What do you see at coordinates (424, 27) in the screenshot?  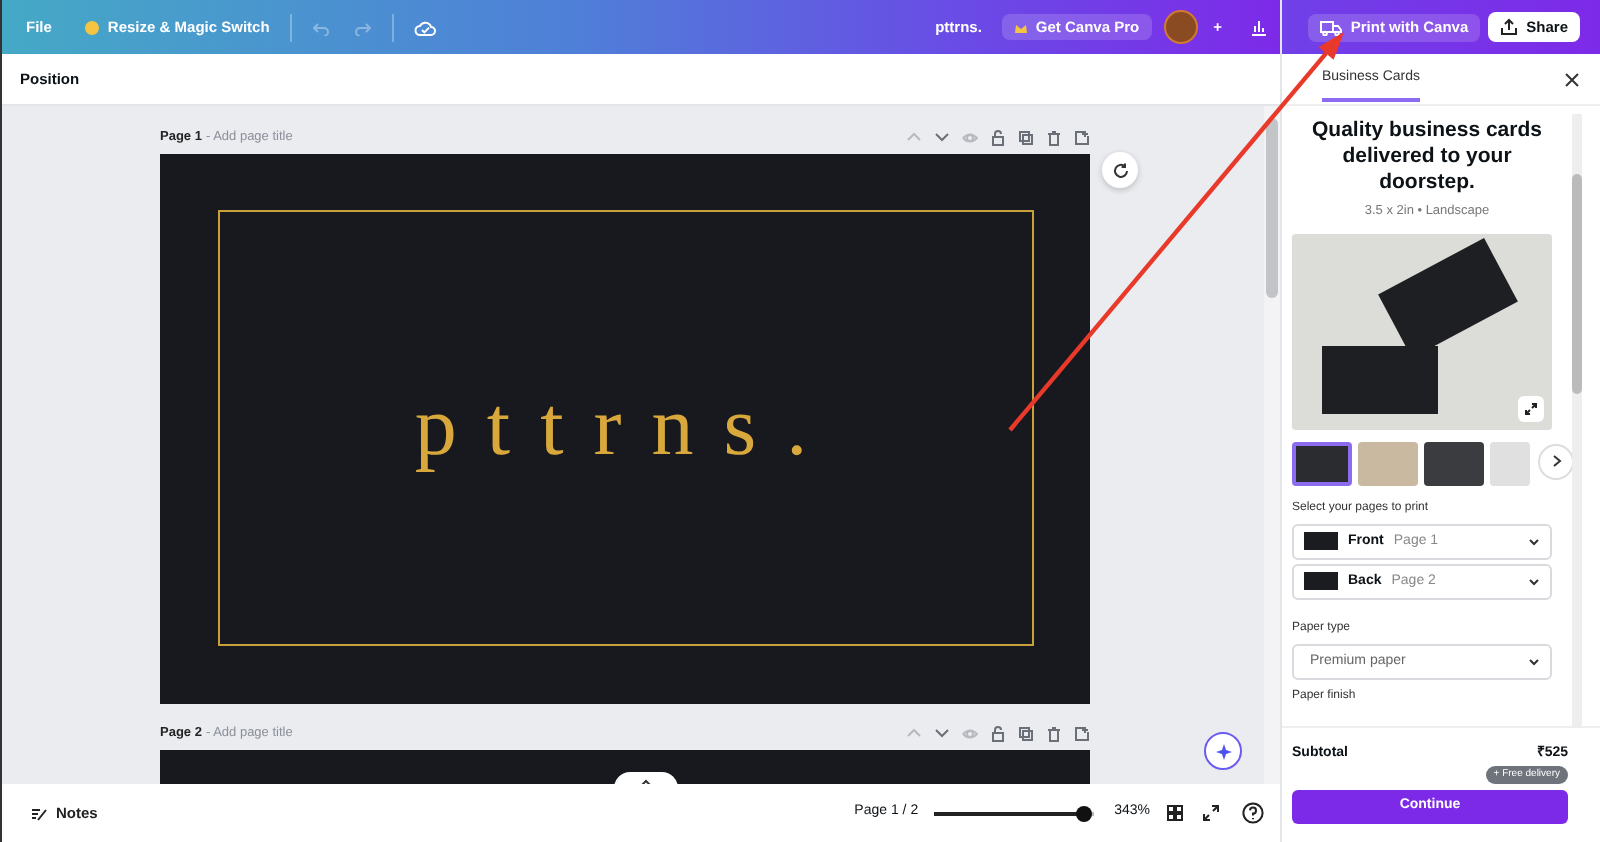 I see `cloud-icon` at bounding box center [424, 27].